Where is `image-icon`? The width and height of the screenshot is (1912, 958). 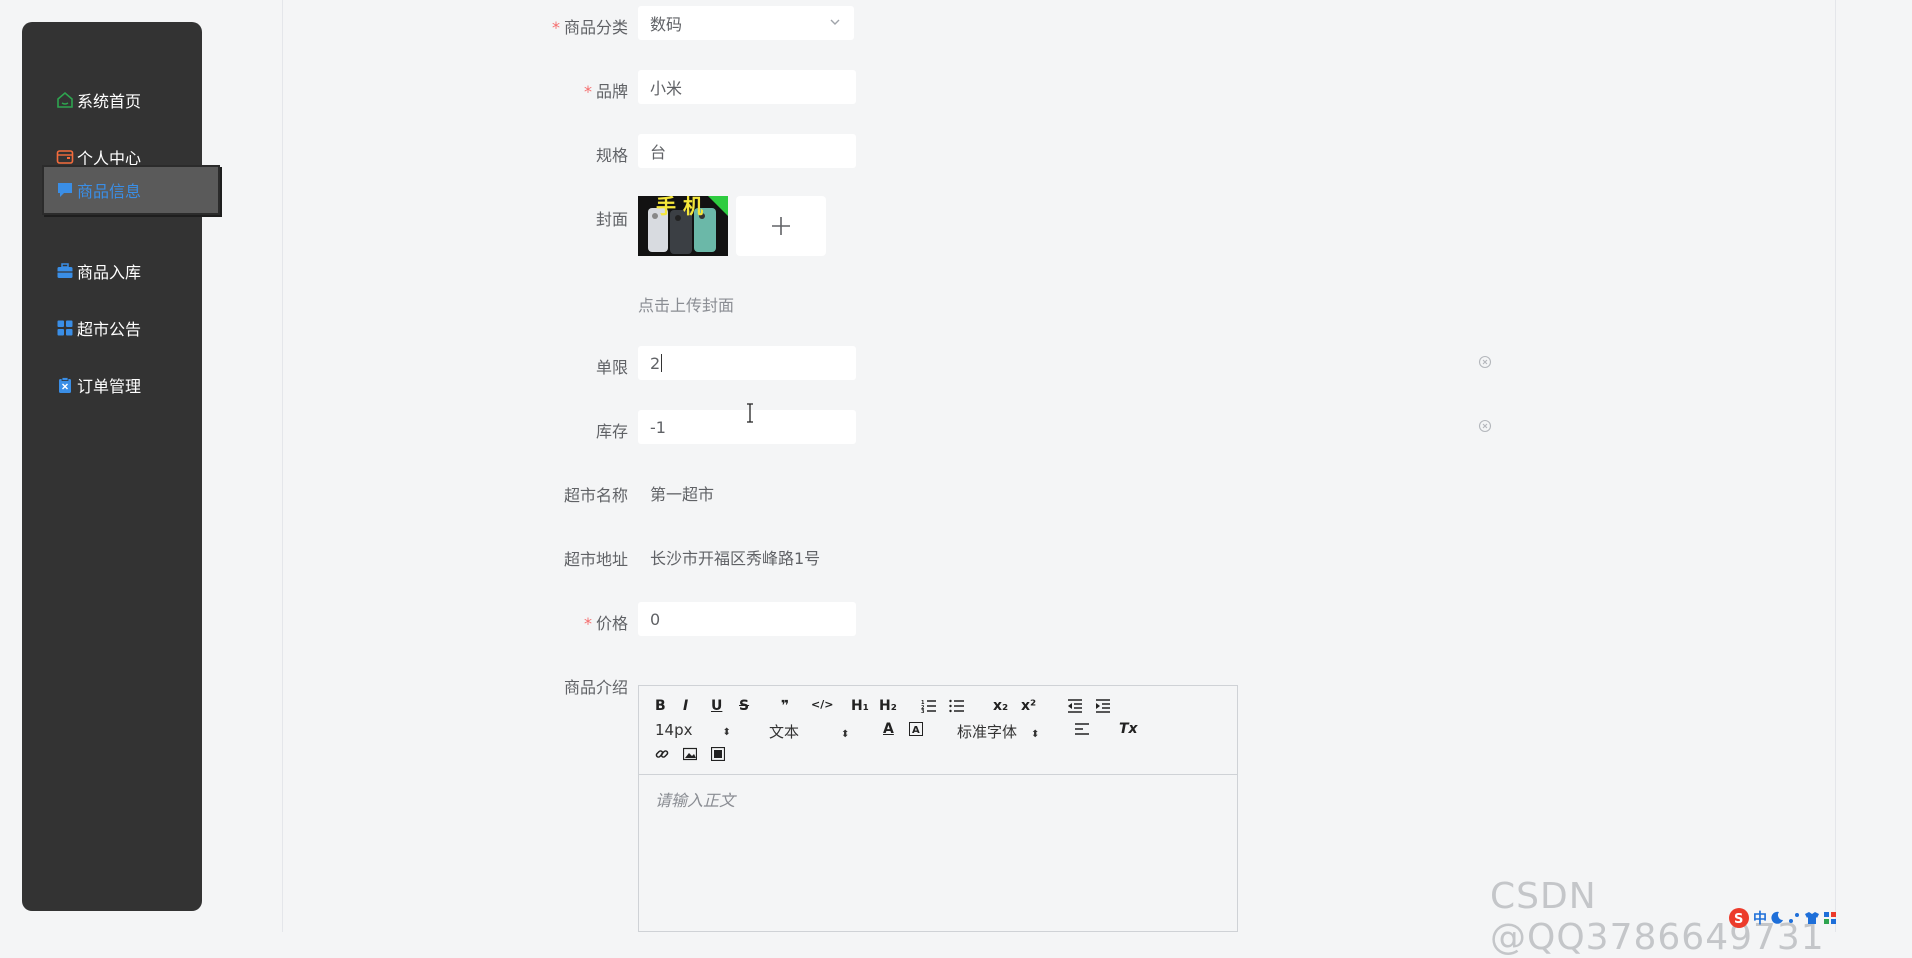
image-icon is located at coordinates (690, 754).